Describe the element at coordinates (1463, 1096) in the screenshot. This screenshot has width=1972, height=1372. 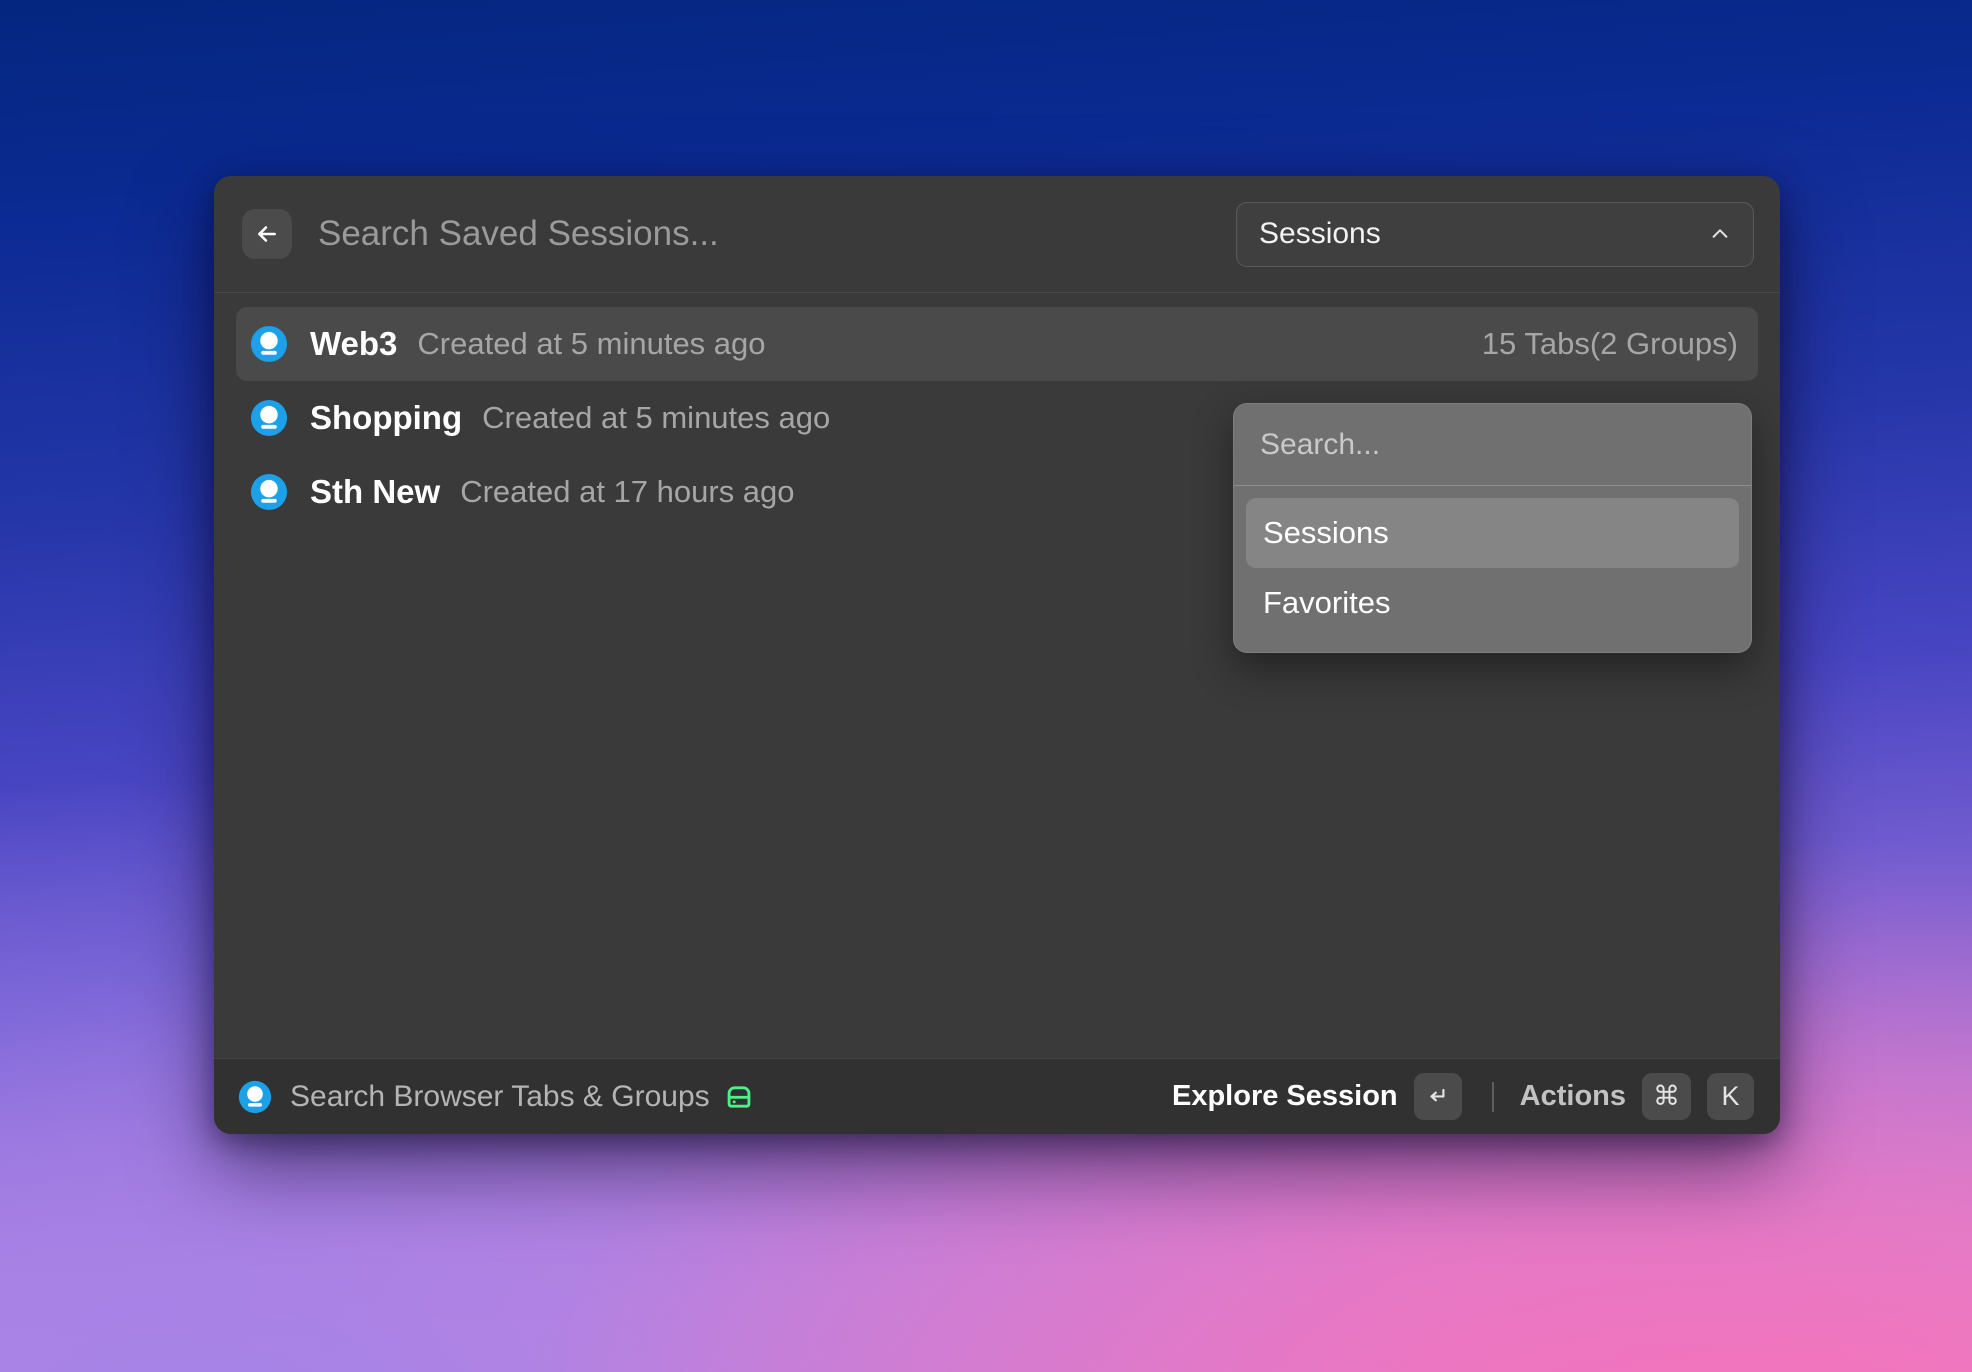
I see `footer-actions: Explore Session Actions ⌘ K` at that location.